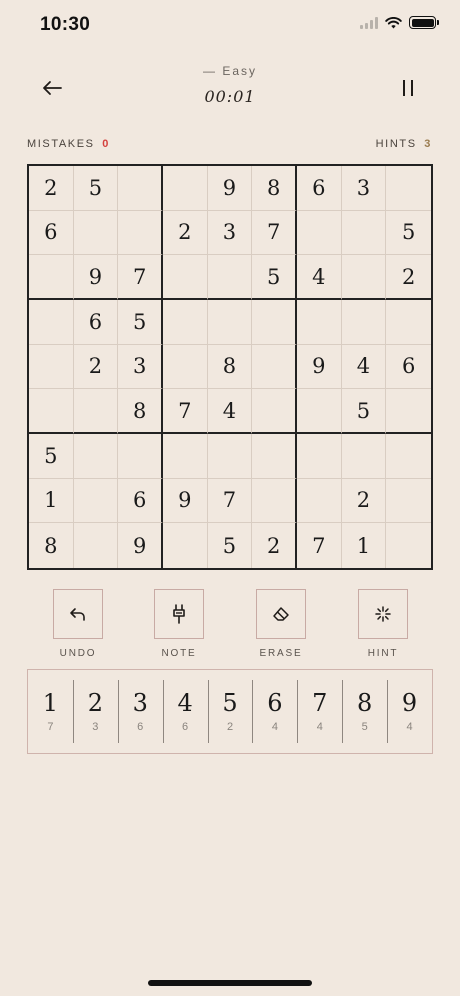 The image size is (460, 996). Describe the element at coordinates (364, 711) in the screenshot. I see `number-key-8: 85` at that location.